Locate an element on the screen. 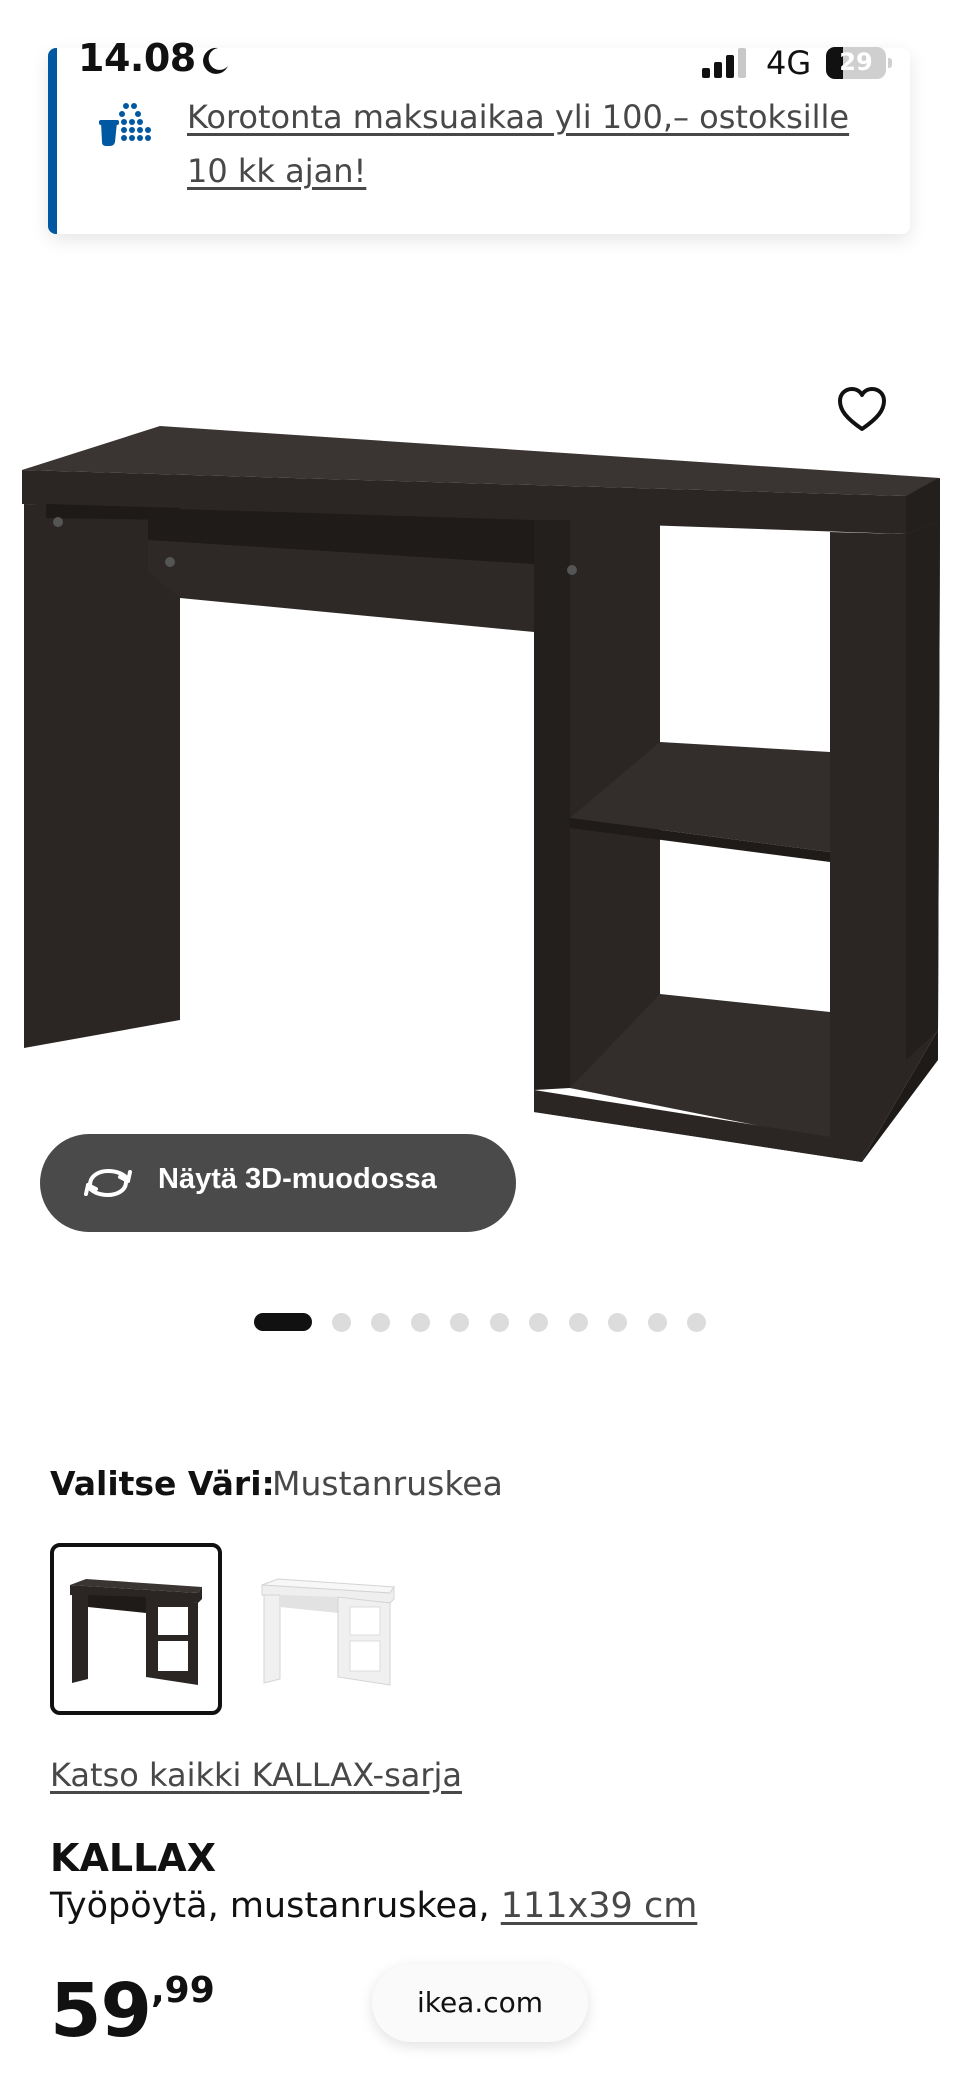  moon-icon is located at coordinates (215, 60).